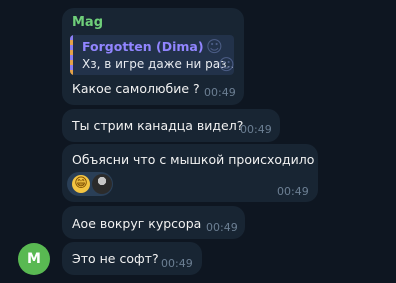 This screenshot has height=283, width=396. What do you see at coordinates (158, 125) in the screenshot?
I see `message-text: Ты стрим канадца видел?` at bounding box center [158, 125].